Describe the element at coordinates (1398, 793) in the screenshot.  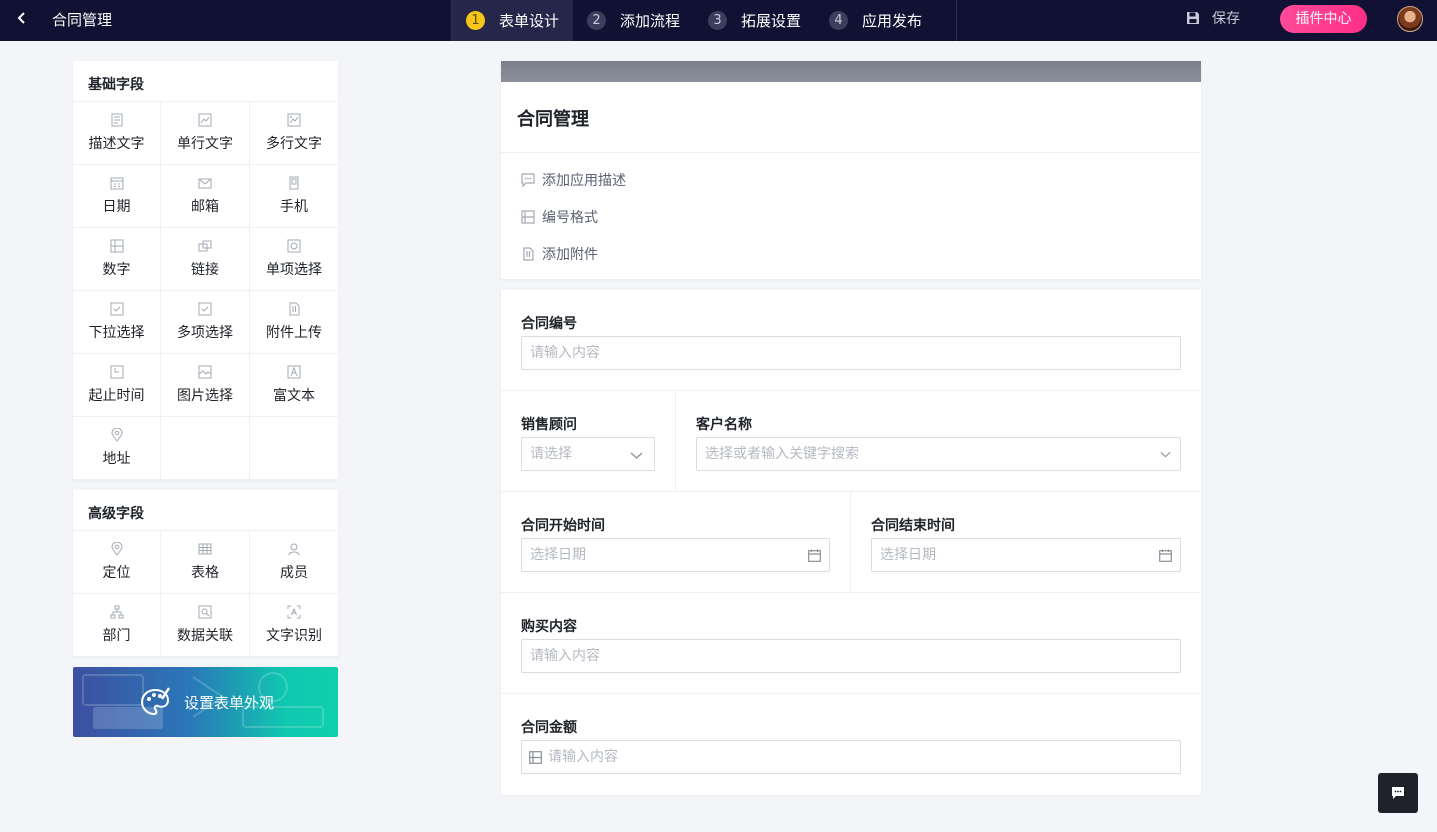
I see `chat-button` at that location.